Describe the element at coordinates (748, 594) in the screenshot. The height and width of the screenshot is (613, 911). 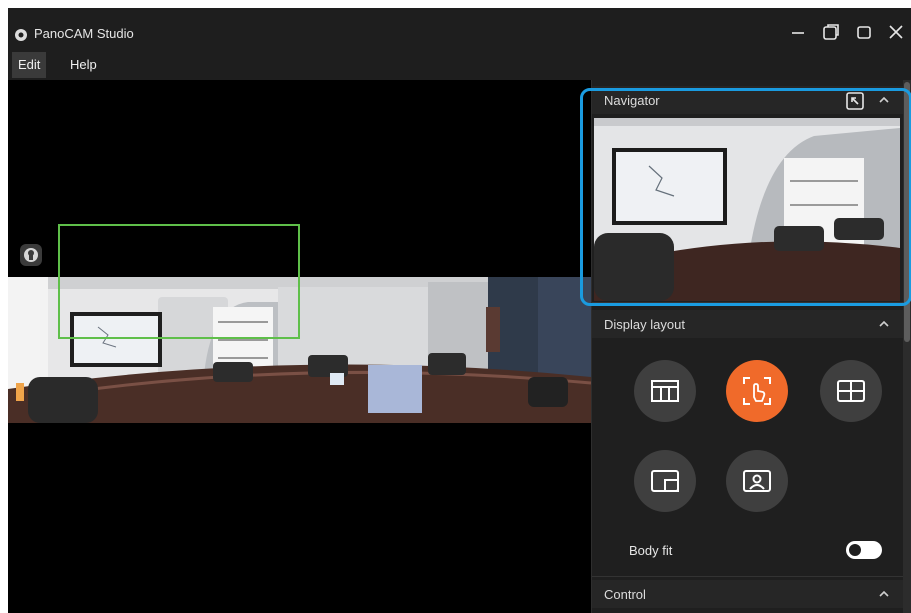
I see `control-header: Control` at that location.